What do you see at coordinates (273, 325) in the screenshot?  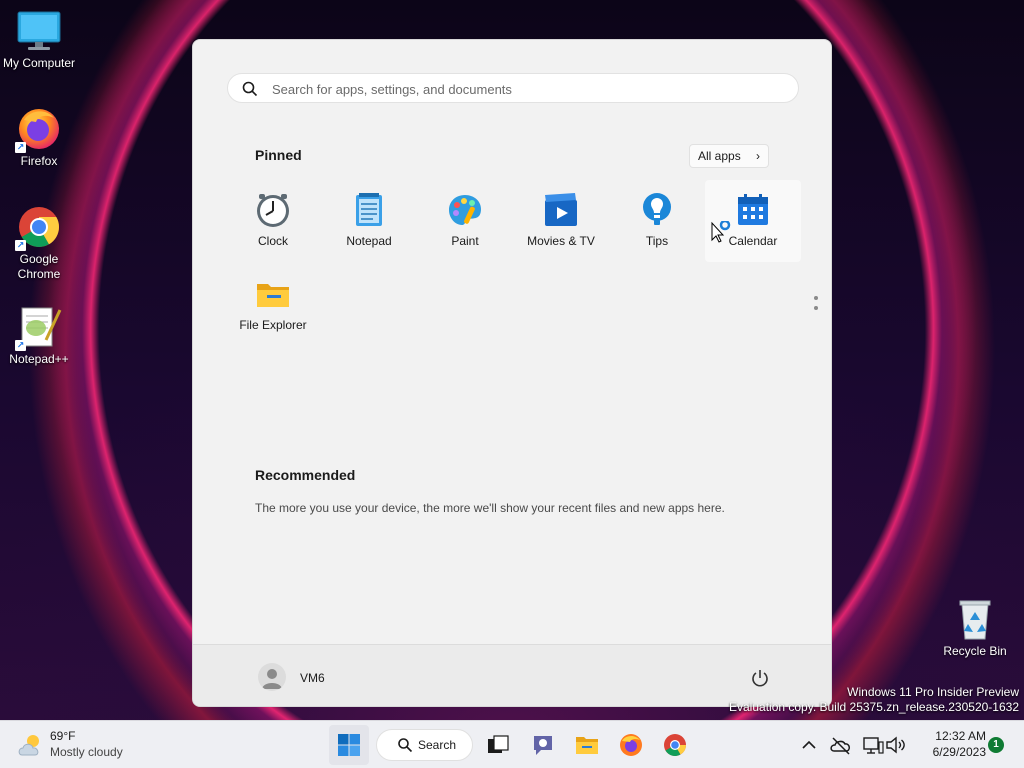 I see `app-label: File Explorer` at bounding box center [273, 325].